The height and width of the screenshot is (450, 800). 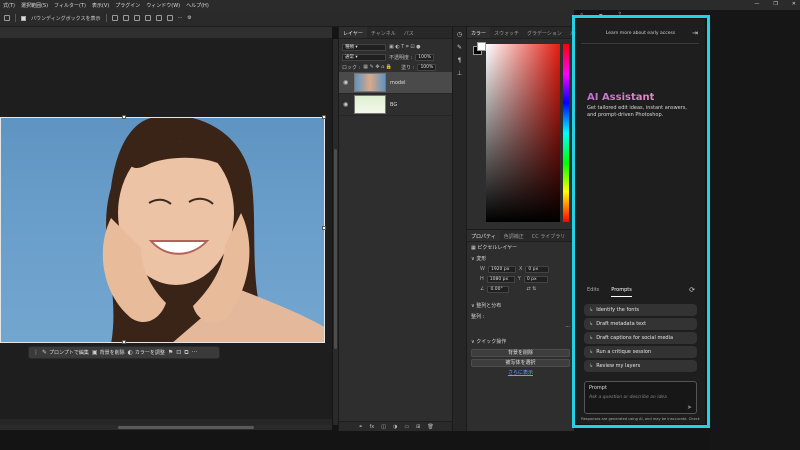 I want to click on menu-view: 表示(V), so click(x=100, y=5).